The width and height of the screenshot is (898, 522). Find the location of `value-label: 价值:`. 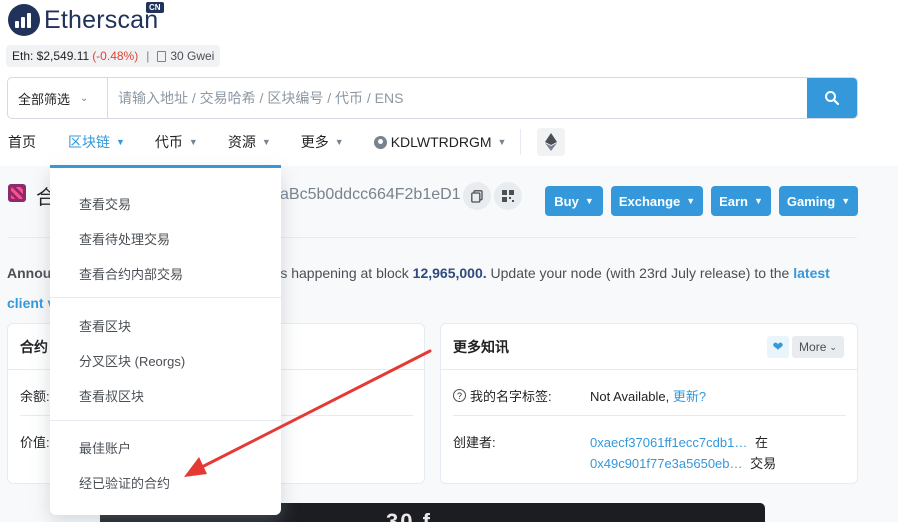

value-label: 价值: is located at coordinates (35, 442).